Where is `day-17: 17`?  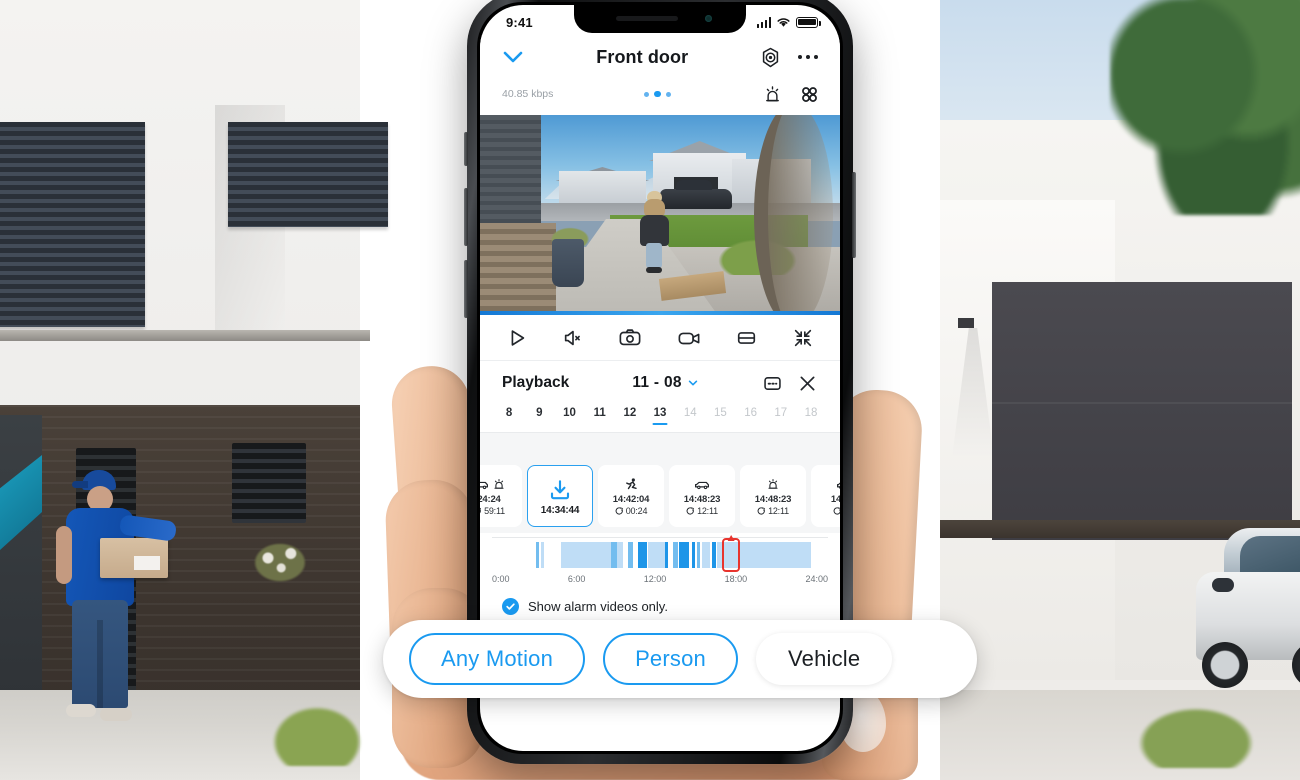 day-17: 17 is located at coordinates (781, 416).